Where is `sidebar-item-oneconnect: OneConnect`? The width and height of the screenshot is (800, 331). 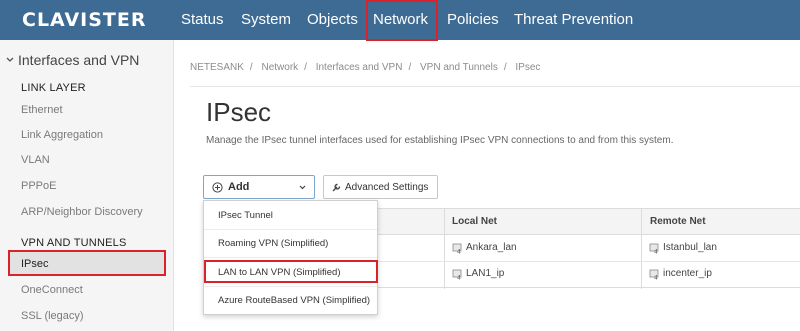
sidebar-item-oneconnect: OneConnect is located at coordinates (52, 290).